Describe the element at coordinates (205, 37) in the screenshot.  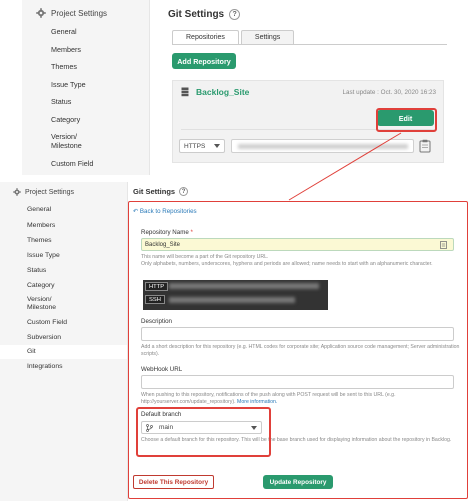
I see `tab-repositories: Repositories` at that location.